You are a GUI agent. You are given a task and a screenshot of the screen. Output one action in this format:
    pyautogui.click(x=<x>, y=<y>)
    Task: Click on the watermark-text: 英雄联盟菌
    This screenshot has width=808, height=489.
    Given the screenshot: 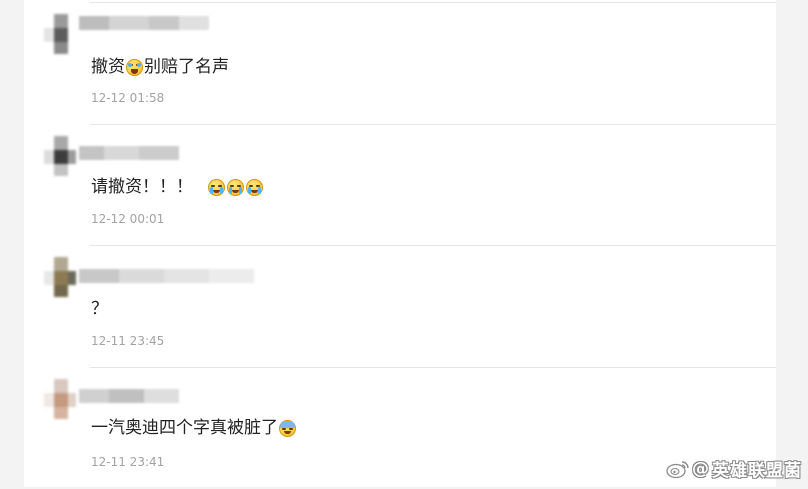 What is the action you would take?
    pyautogui.click(x=757, y=471)
    